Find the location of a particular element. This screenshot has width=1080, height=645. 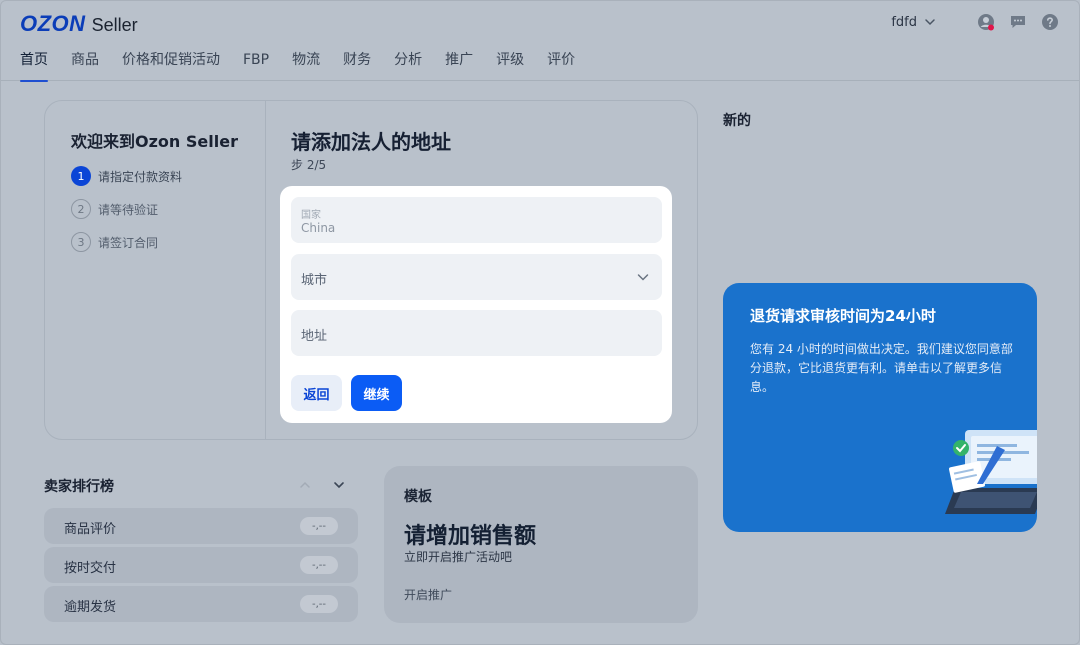

logo-product: Seller is located at coordinates (114, 25).